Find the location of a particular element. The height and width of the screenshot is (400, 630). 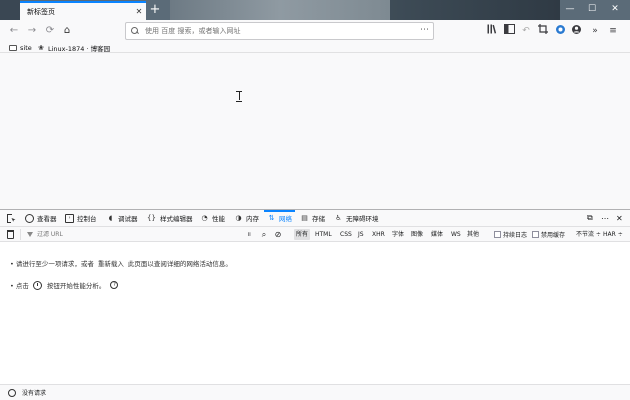

text-cursor-icon is located at coordinates (239, 96).